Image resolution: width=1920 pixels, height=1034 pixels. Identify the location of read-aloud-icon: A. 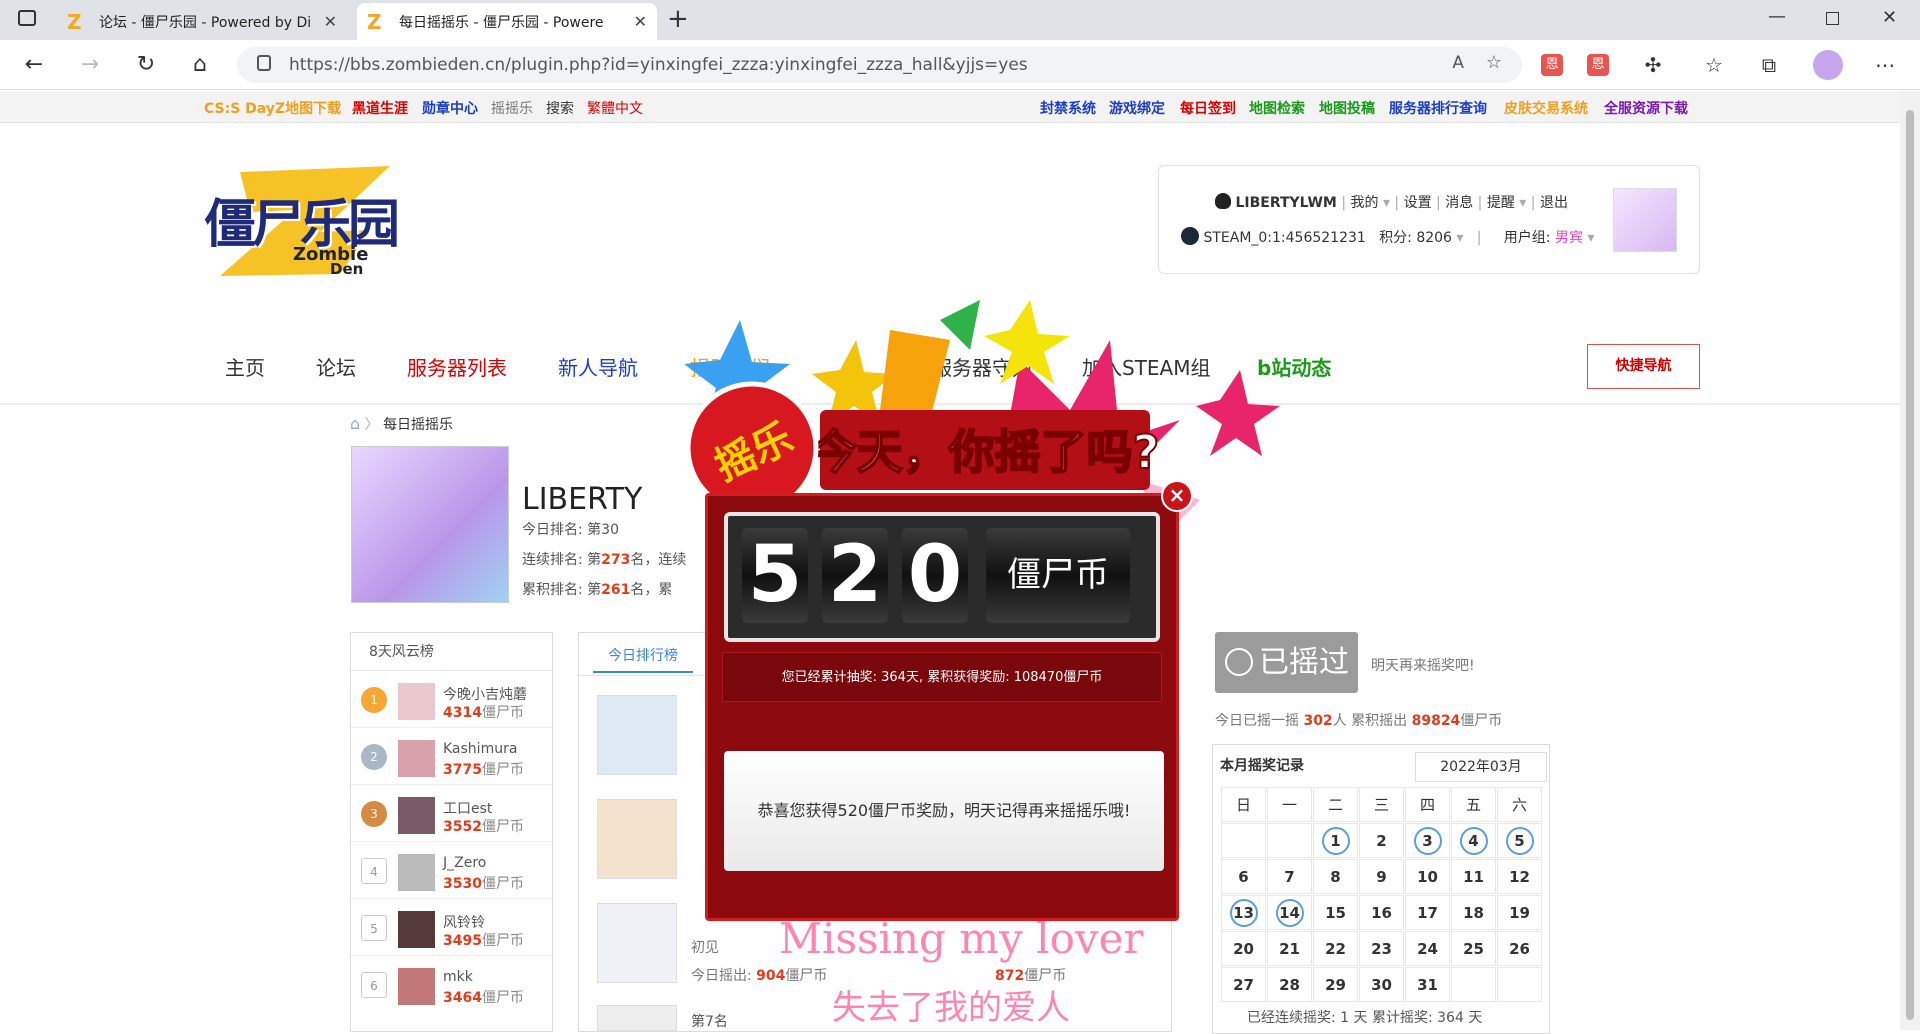
(1458, 63).